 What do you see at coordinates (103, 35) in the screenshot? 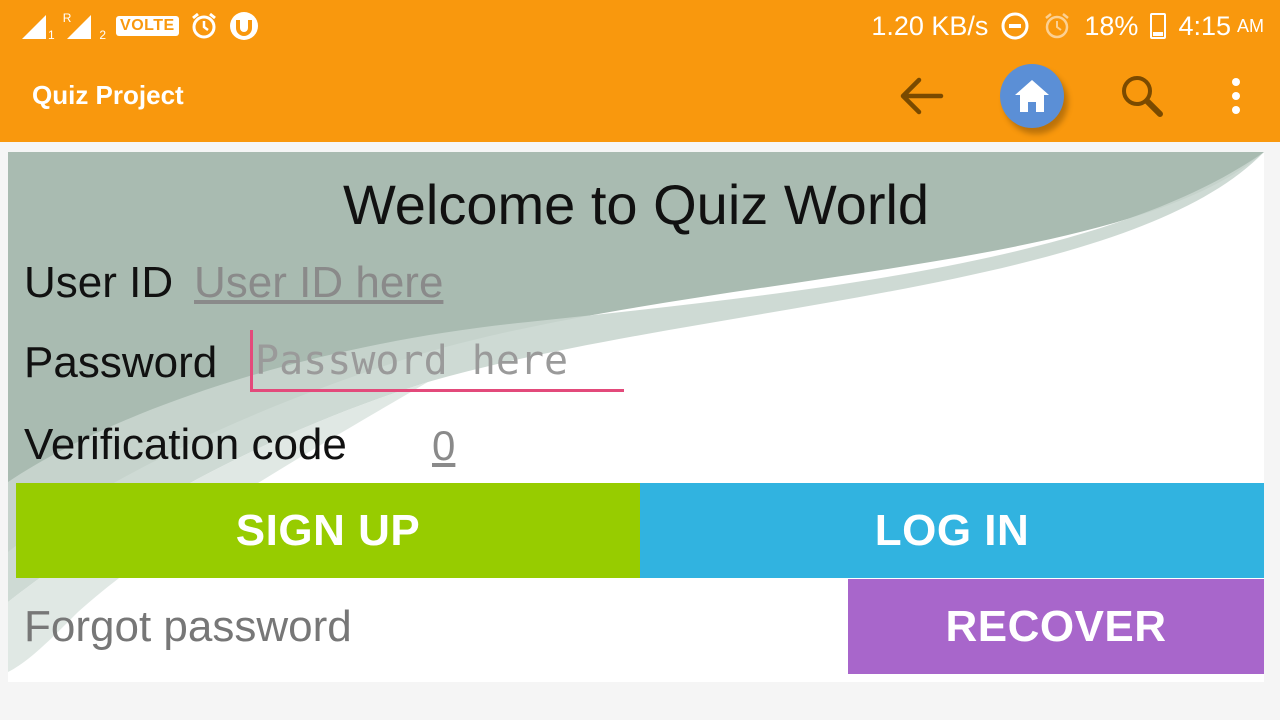
I see `sim2-label: 2` at bounding box center [103, 35].